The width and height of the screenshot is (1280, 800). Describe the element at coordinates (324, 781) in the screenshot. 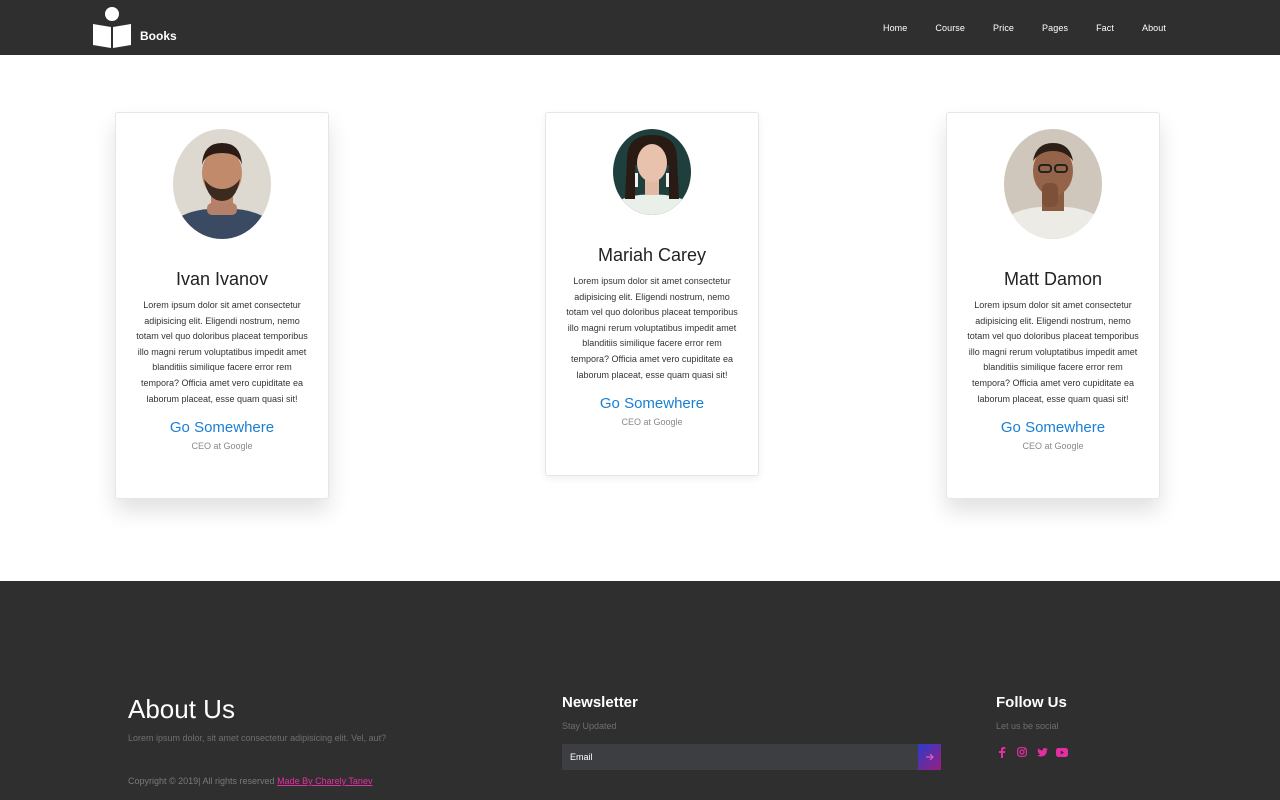

I see `made-by-link: Made By Charely Tanev` at that location.